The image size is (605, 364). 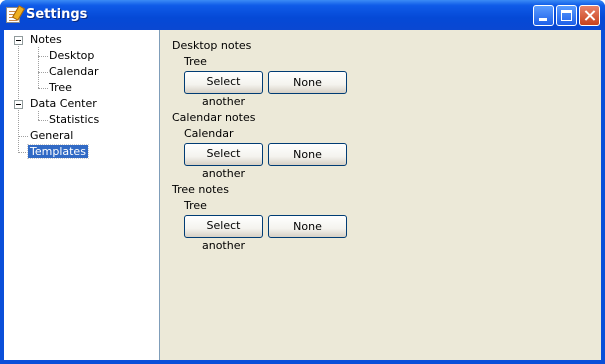 What do you see at coordinates (195, 61) in the screenshot?
I see `desktop-notes-value: Tree` at bounding box center [195, 61].